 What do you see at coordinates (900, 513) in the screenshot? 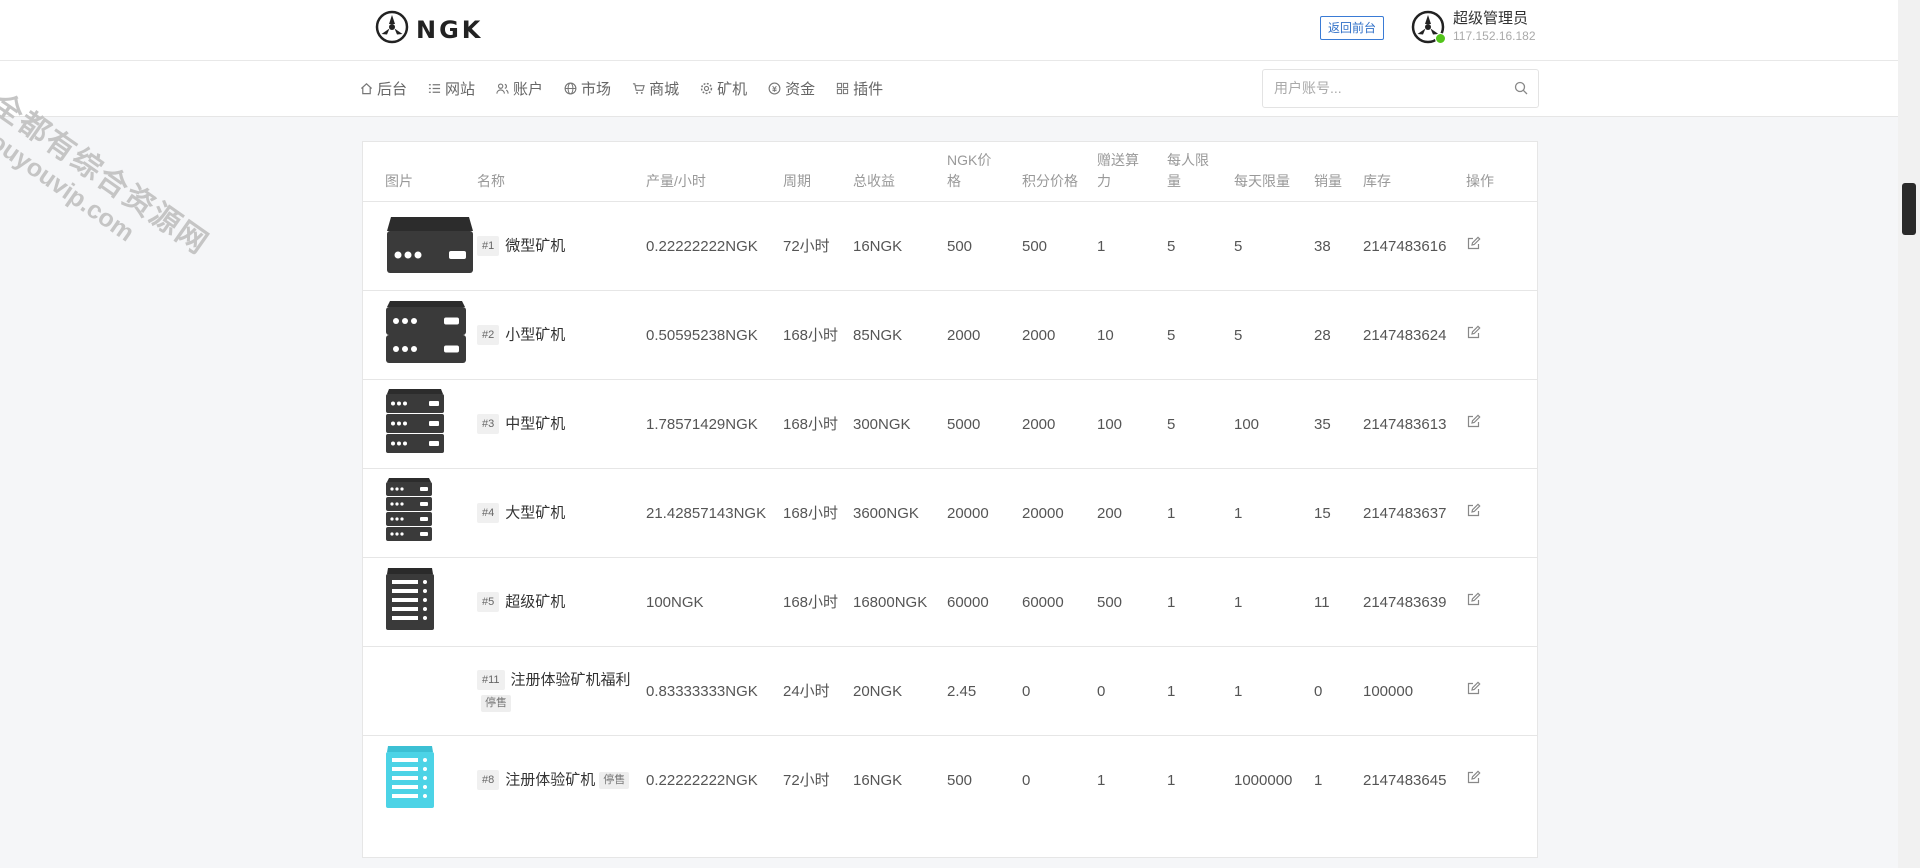
I see `cell-total: 3600NGK` at bounding box center [900, 513].